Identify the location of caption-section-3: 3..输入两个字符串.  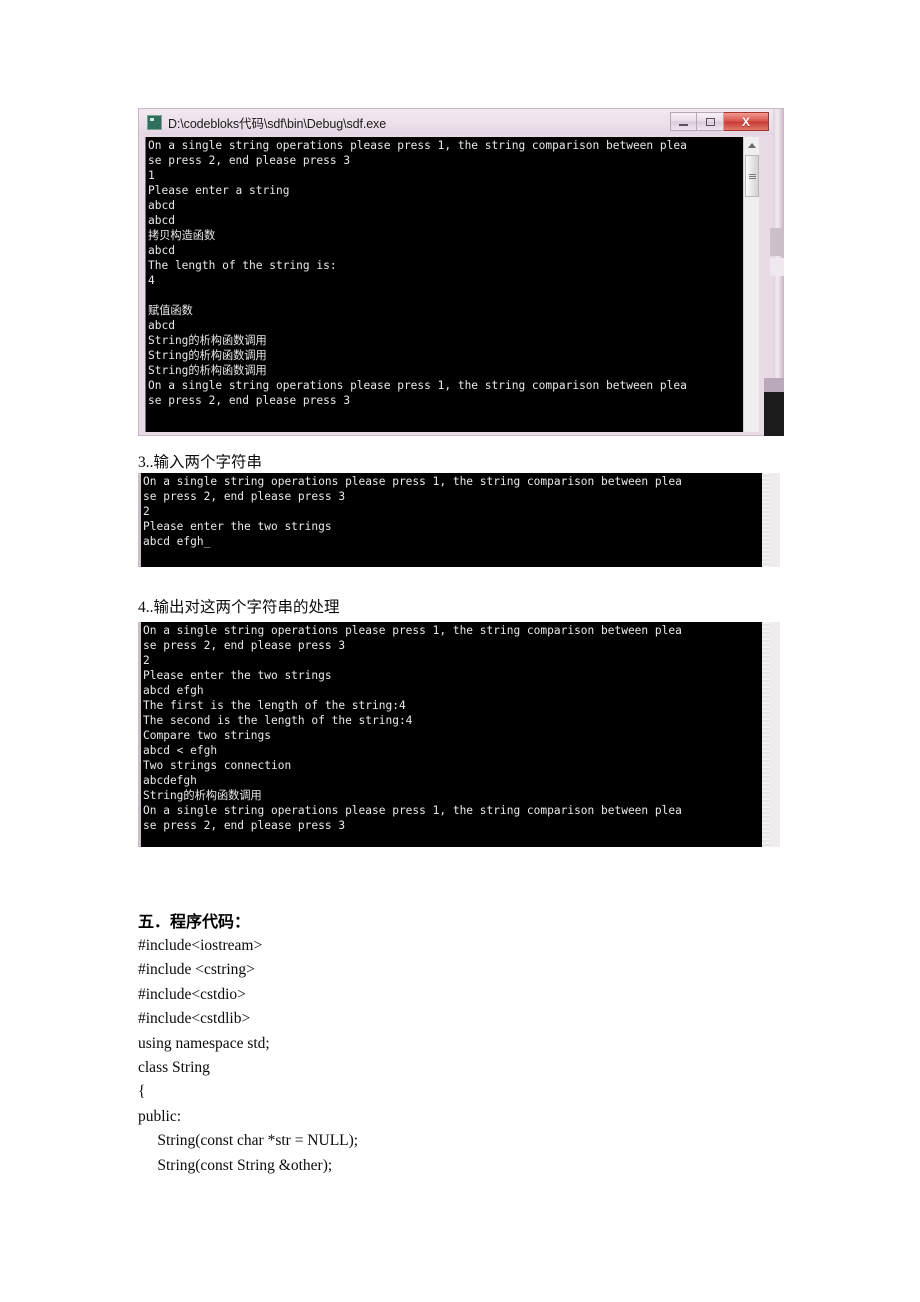
(200, 462).